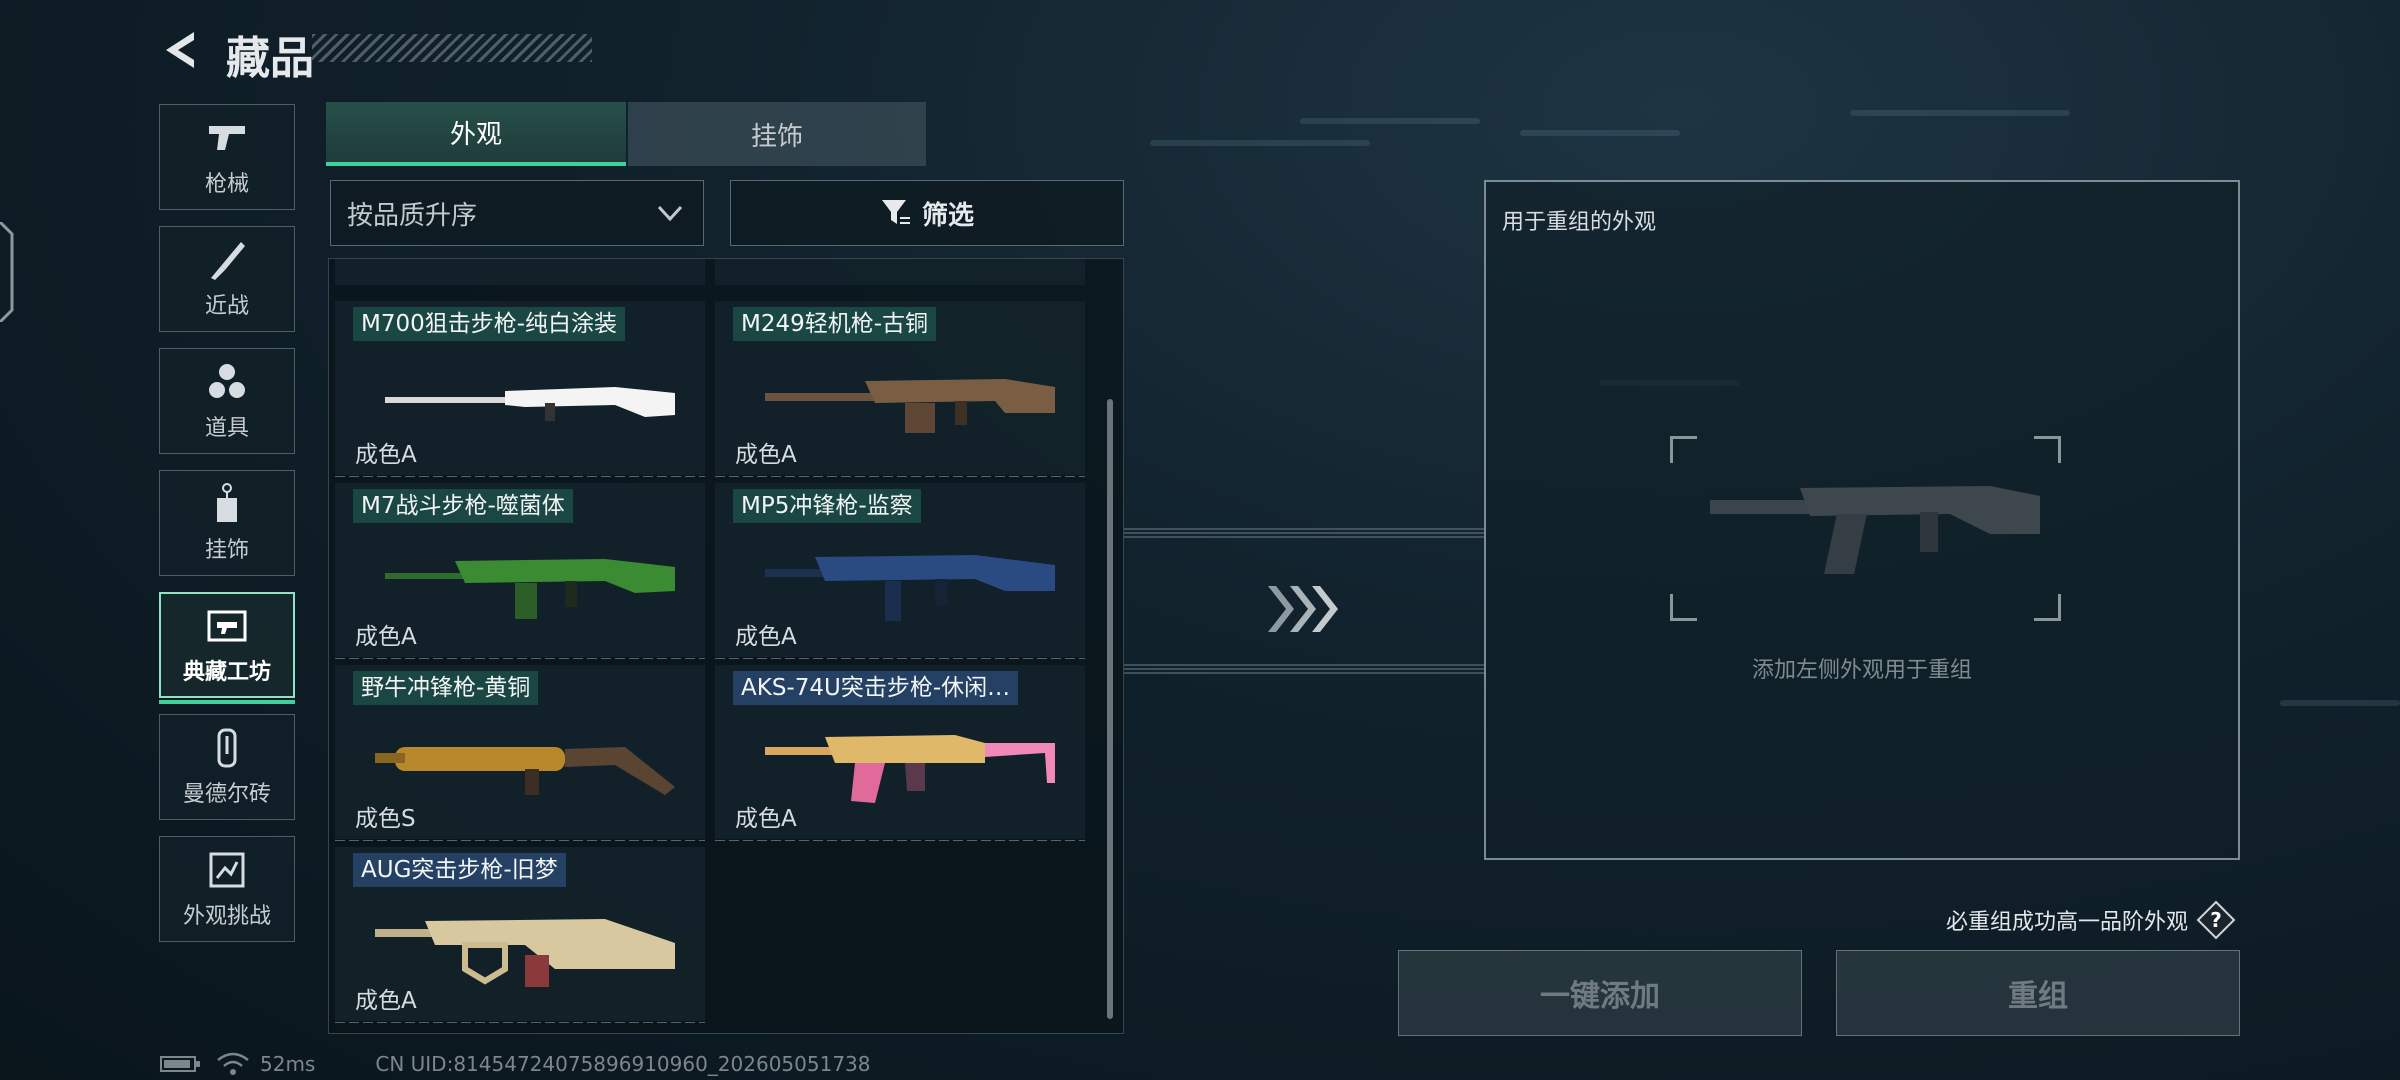 The height and width of the screenshot is (1080, 2400). What do you see at coordinates (227, 870) in the screenshot?
I see `challenge-icon` at bounding box center [227, 870].